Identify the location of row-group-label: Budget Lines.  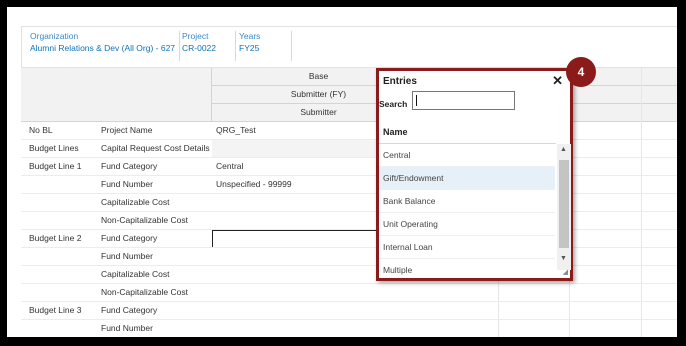
(54, 148).